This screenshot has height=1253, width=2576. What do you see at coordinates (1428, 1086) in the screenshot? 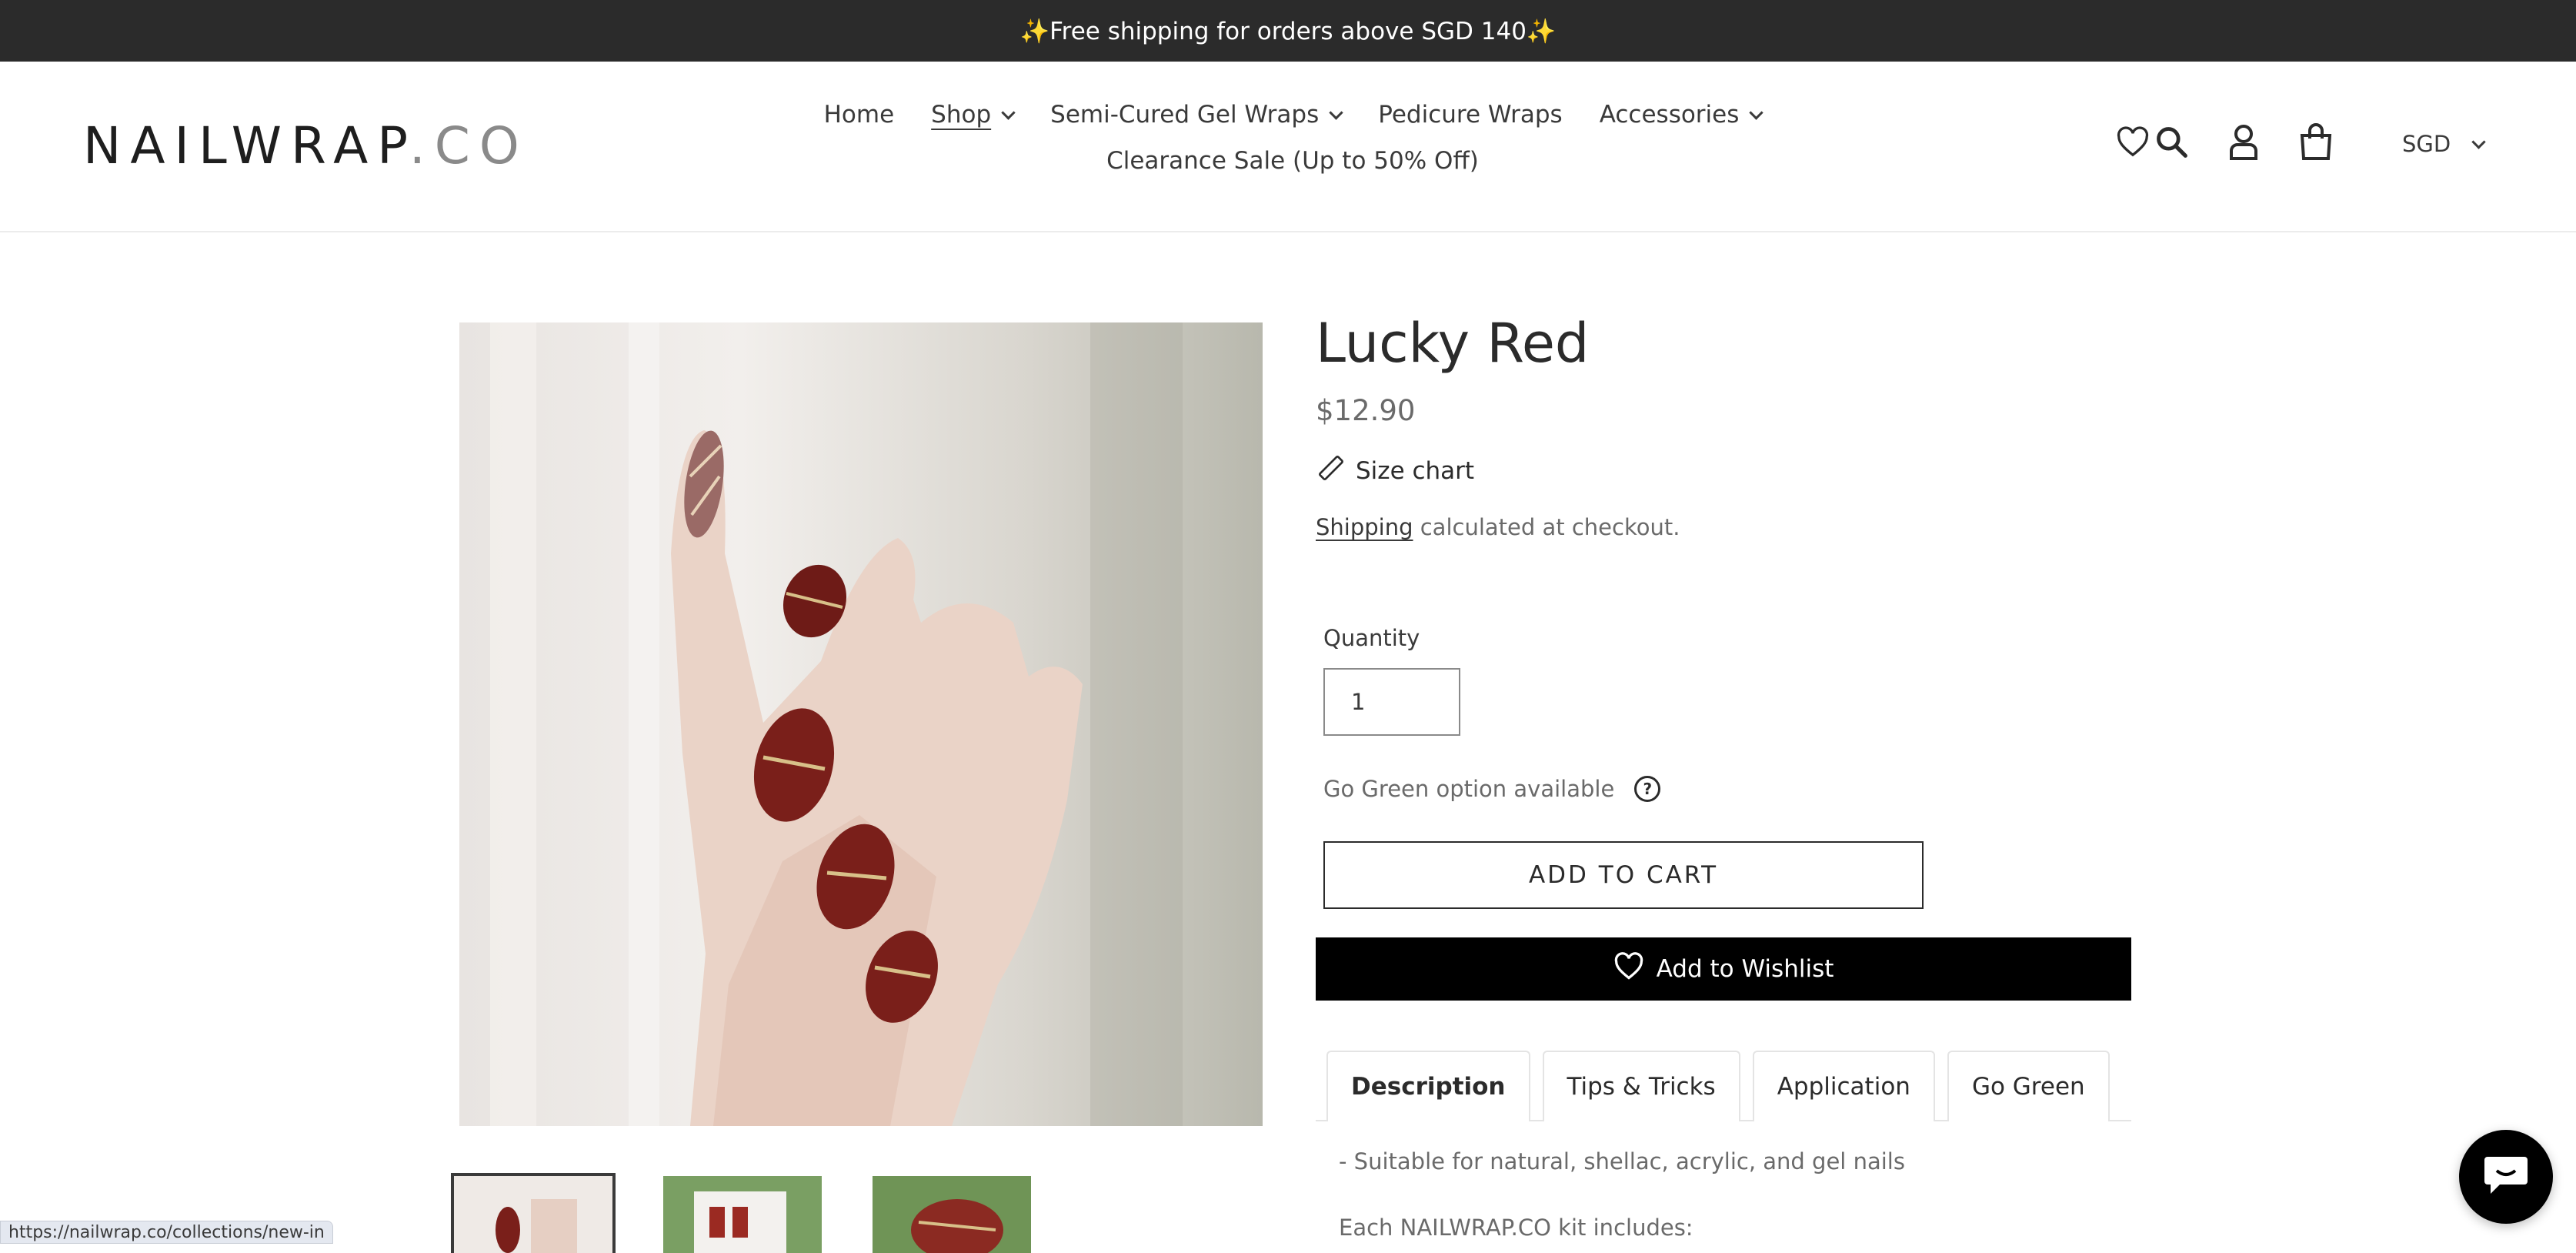
I see `tab-description: Description` at bounding box center [1428, 1086].